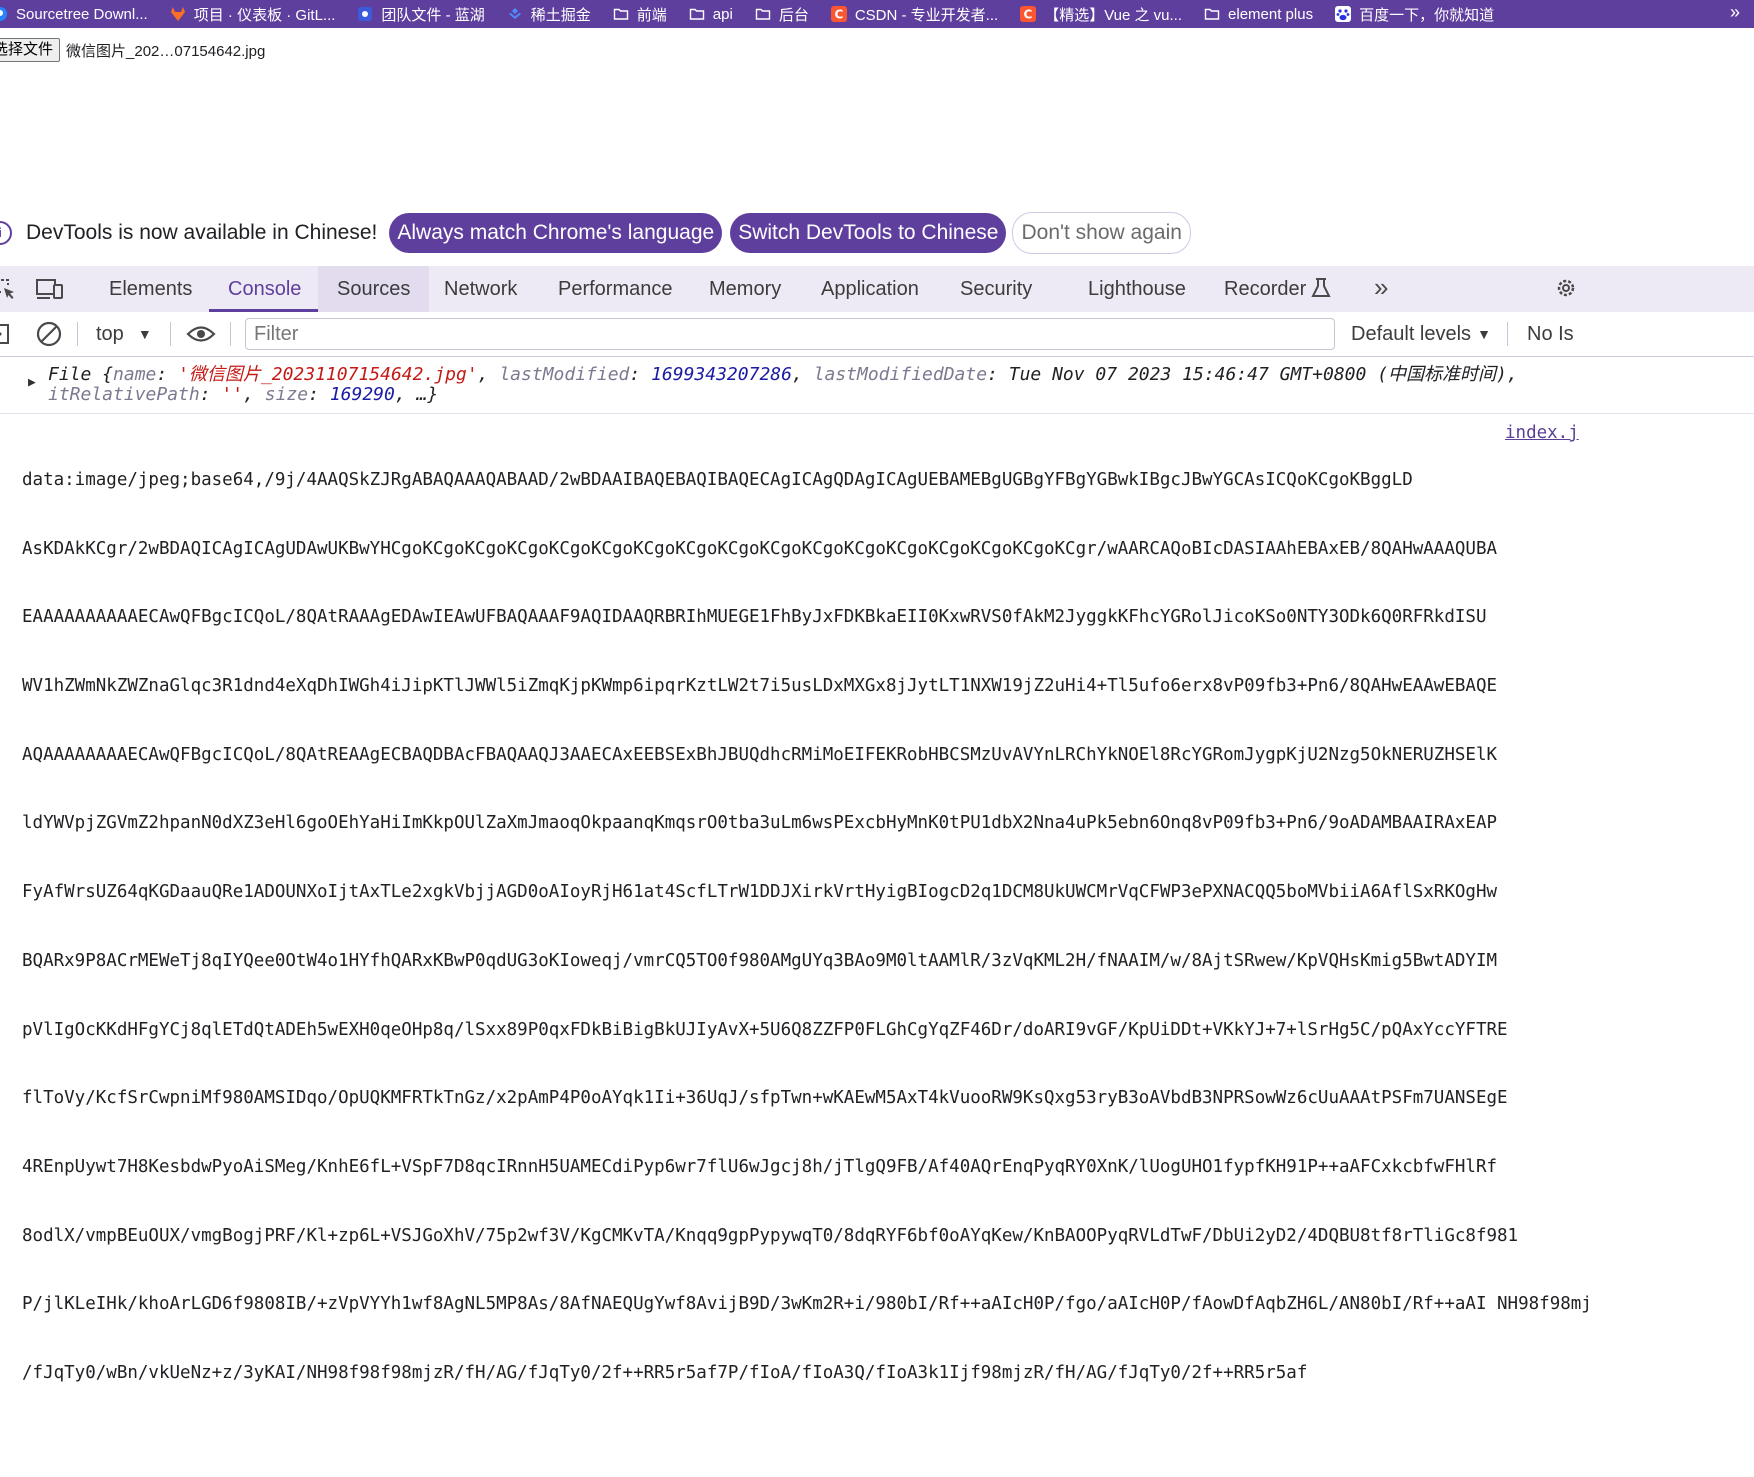  I want to click on always-match-language-button: Always match Chrome's language, so click(556, 232).